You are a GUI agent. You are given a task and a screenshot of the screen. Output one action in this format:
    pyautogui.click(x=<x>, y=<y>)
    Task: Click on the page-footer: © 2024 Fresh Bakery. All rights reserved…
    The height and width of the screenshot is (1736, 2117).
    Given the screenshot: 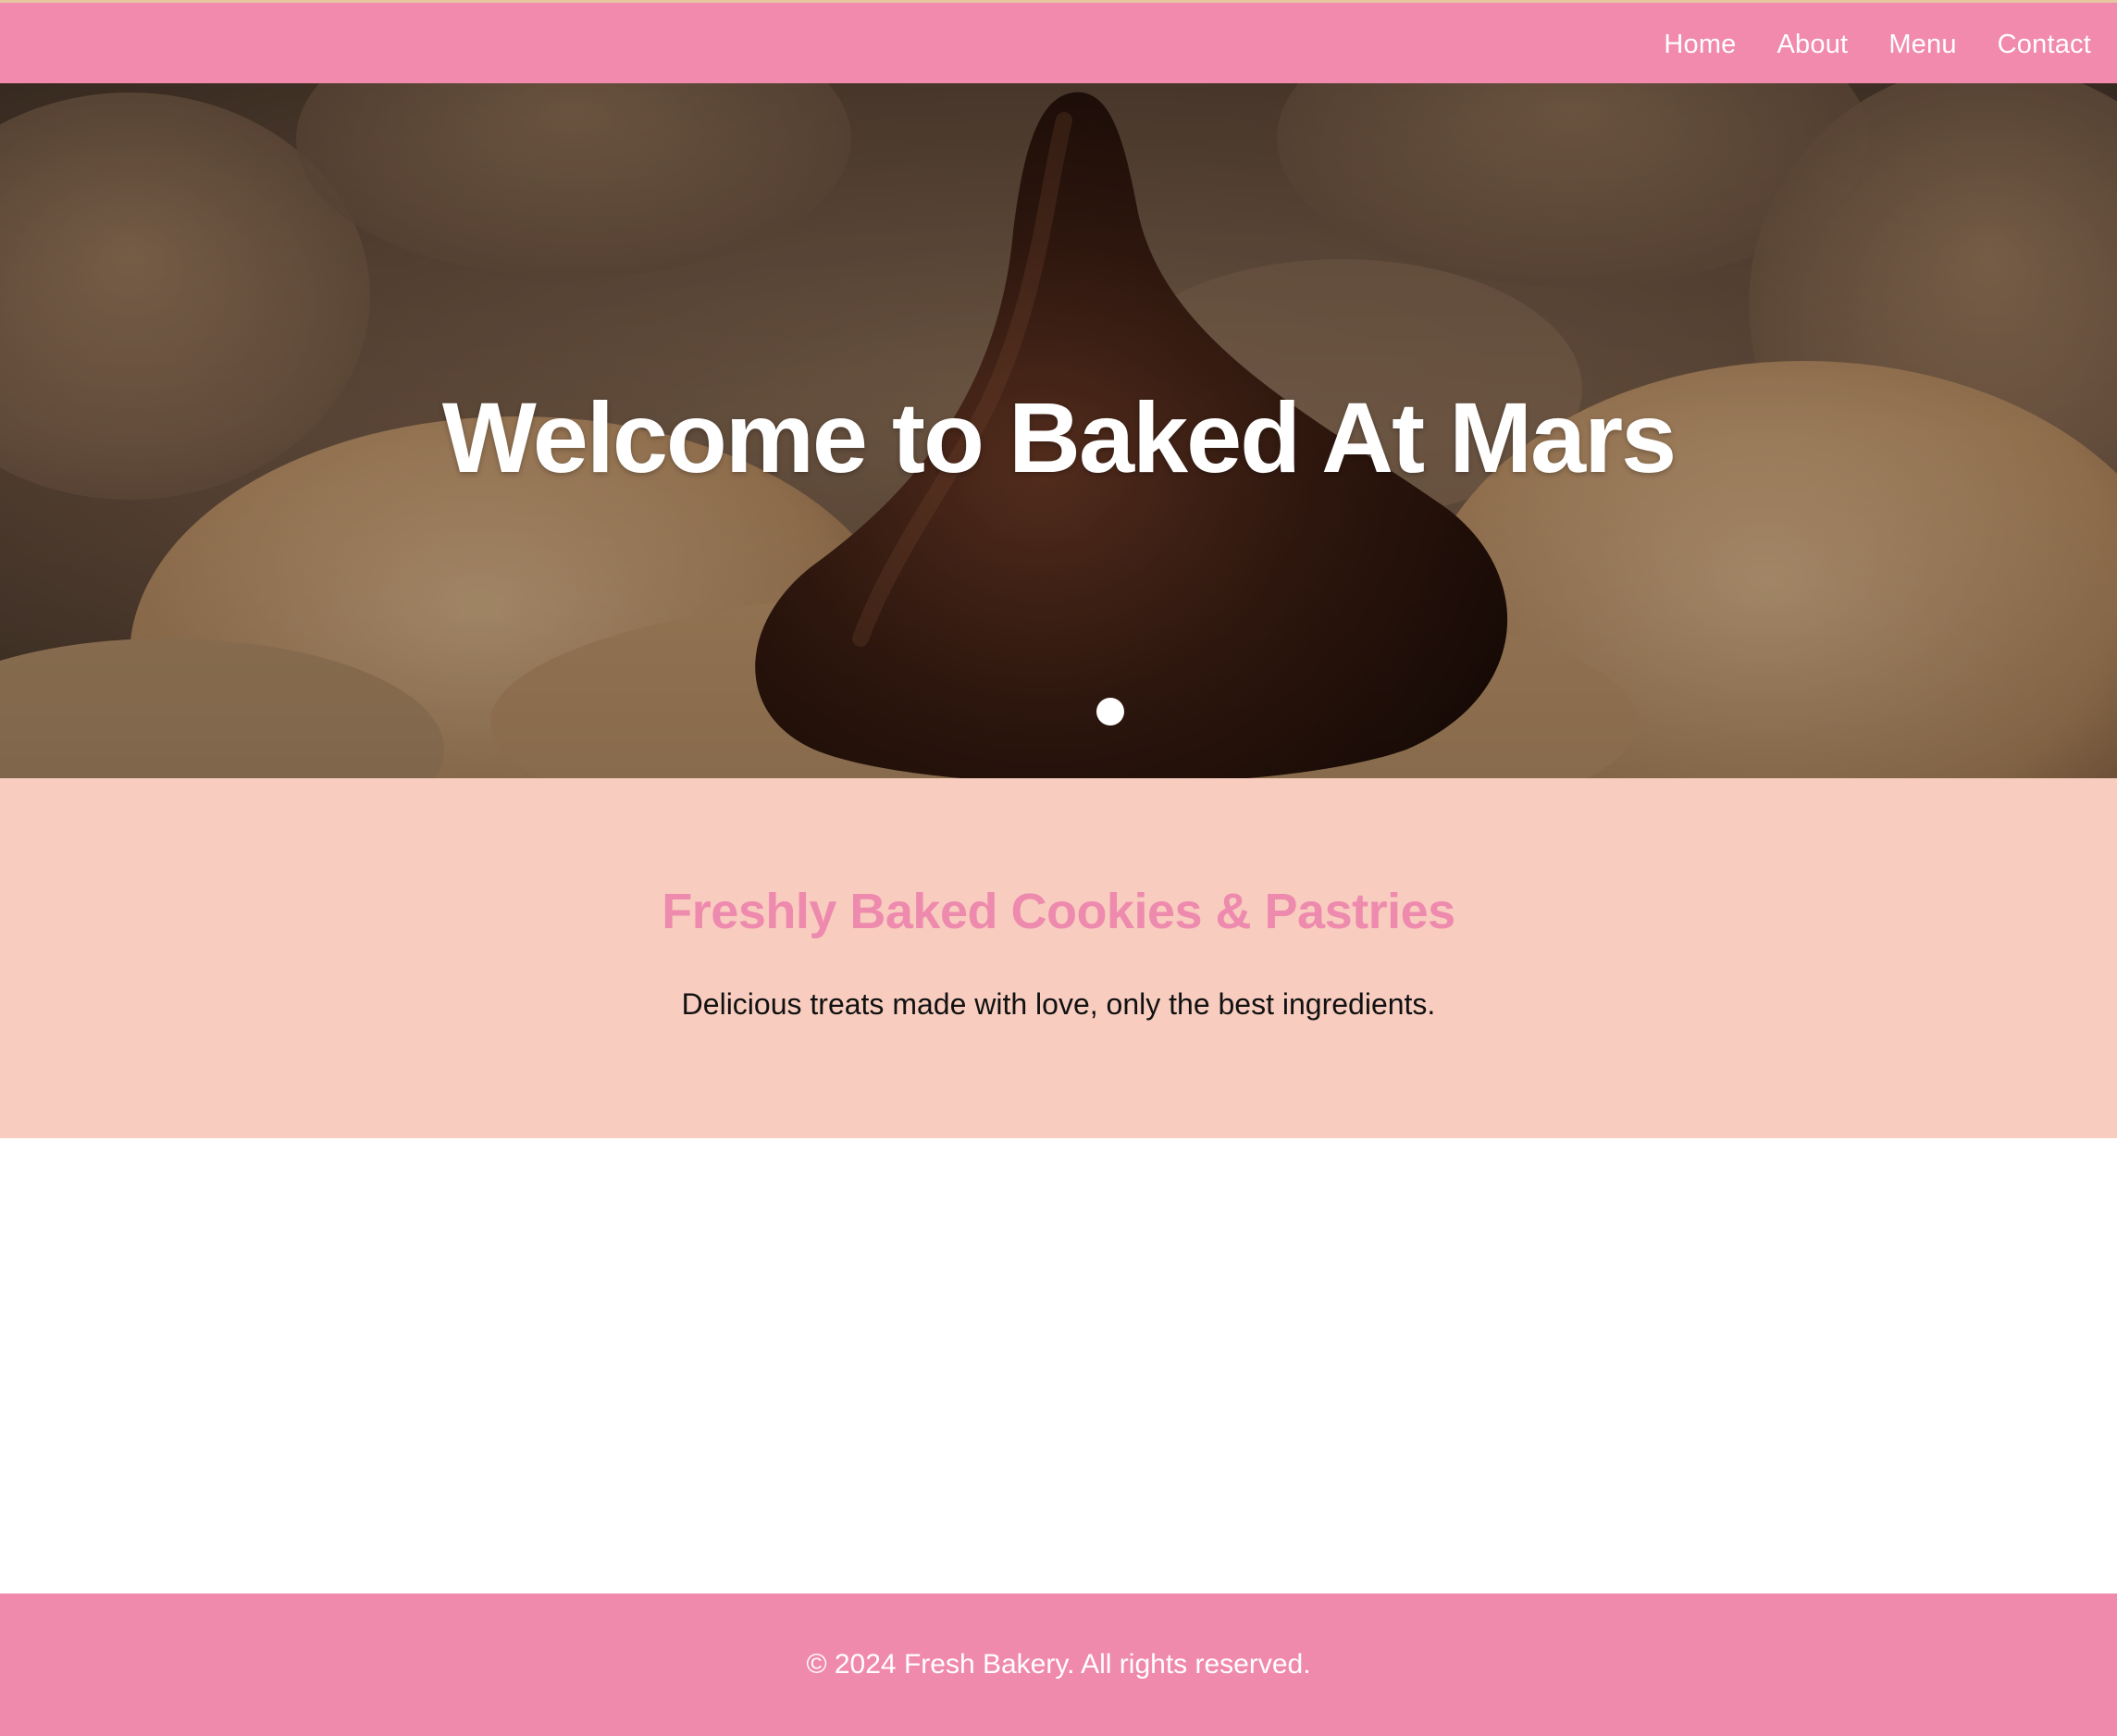 What is the action you would take?
    pyautogui.click(x=1058, y=1664)
    